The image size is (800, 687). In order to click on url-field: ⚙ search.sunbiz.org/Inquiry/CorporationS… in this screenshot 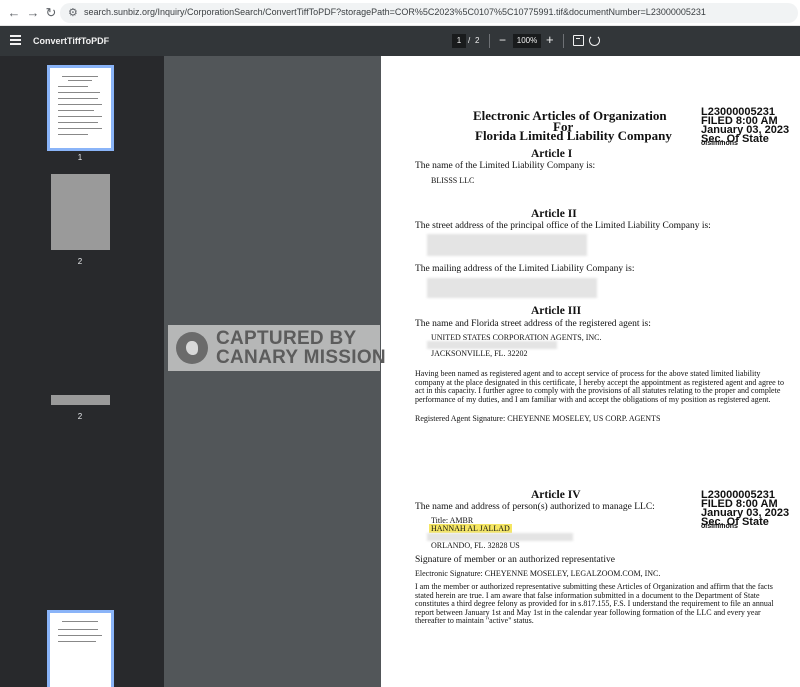, I will do `click(429, 13)`.